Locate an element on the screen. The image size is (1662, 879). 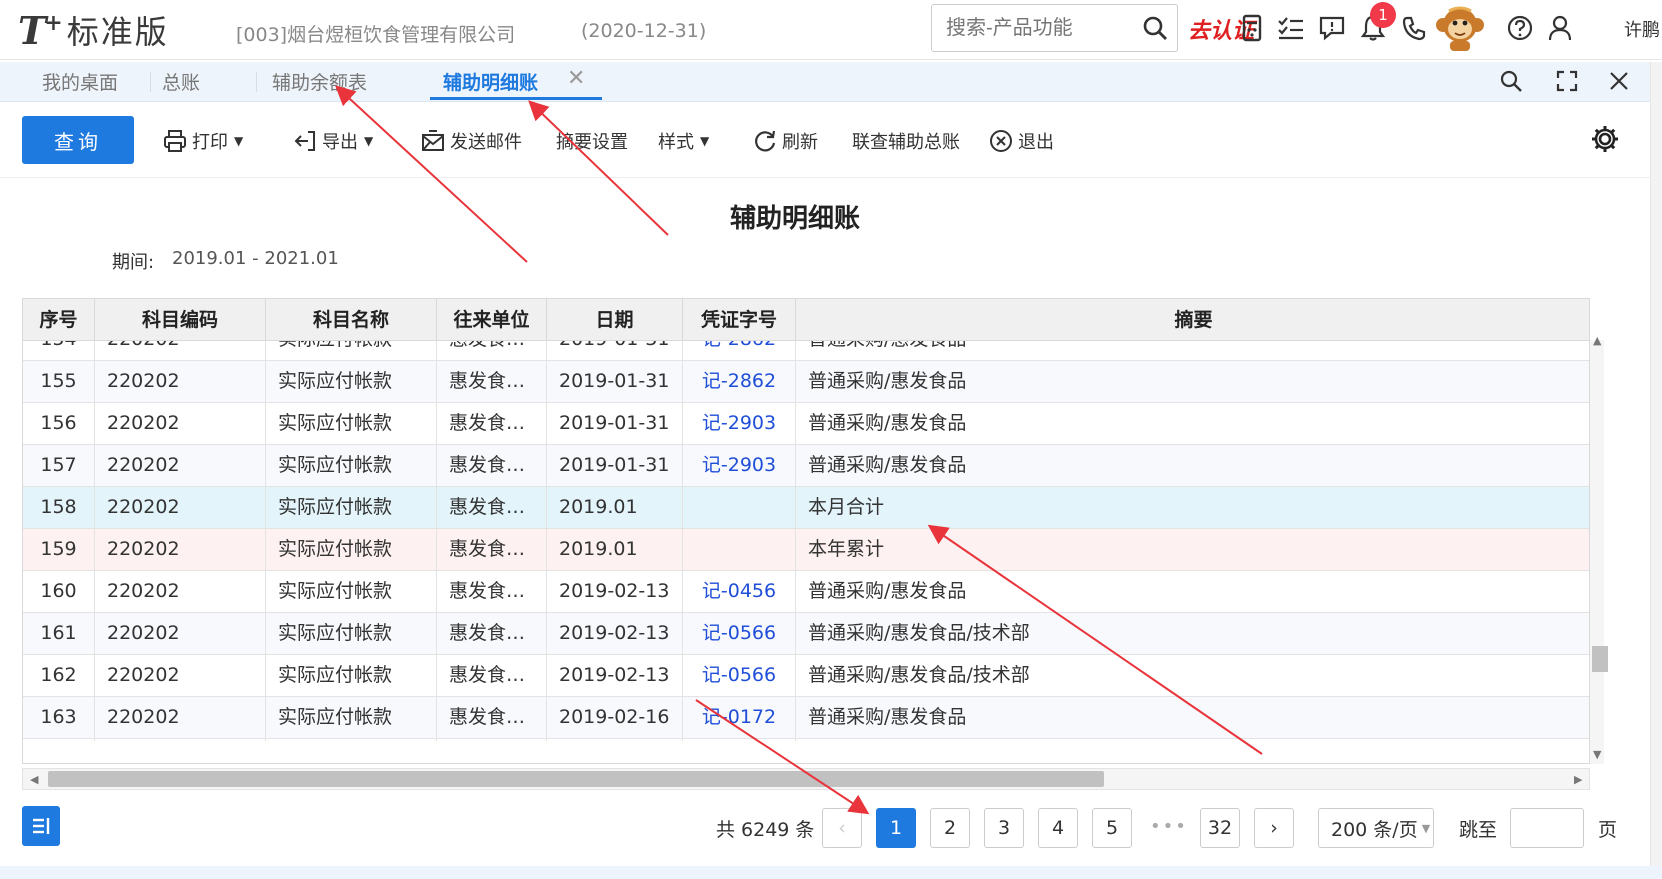
export-button: 导出 ▼ is located at coordinates (332, 141).